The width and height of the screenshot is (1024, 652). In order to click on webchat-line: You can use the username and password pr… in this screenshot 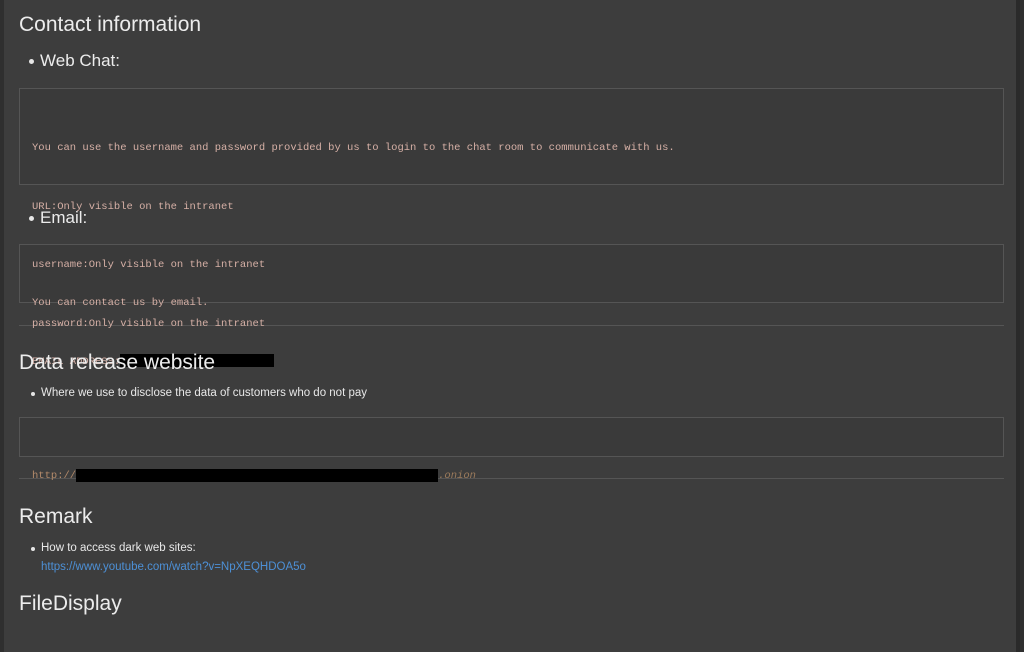, I will do `click(353, 148)`.